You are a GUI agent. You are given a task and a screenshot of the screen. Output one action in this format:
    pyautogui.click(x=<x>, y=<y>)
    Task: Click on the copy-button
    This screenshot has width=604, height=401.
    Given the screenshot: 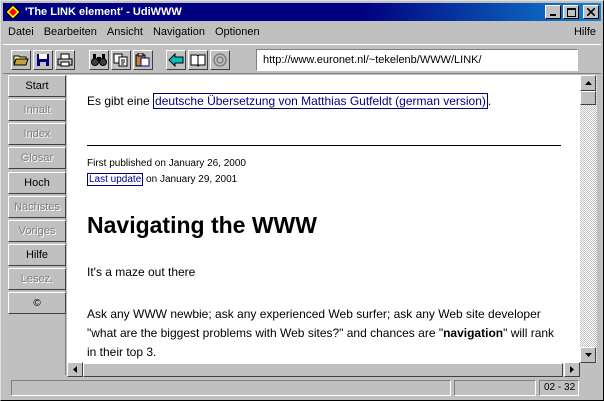 What is the action you would take?
    pyautogui.click(x=121, y=60)
    